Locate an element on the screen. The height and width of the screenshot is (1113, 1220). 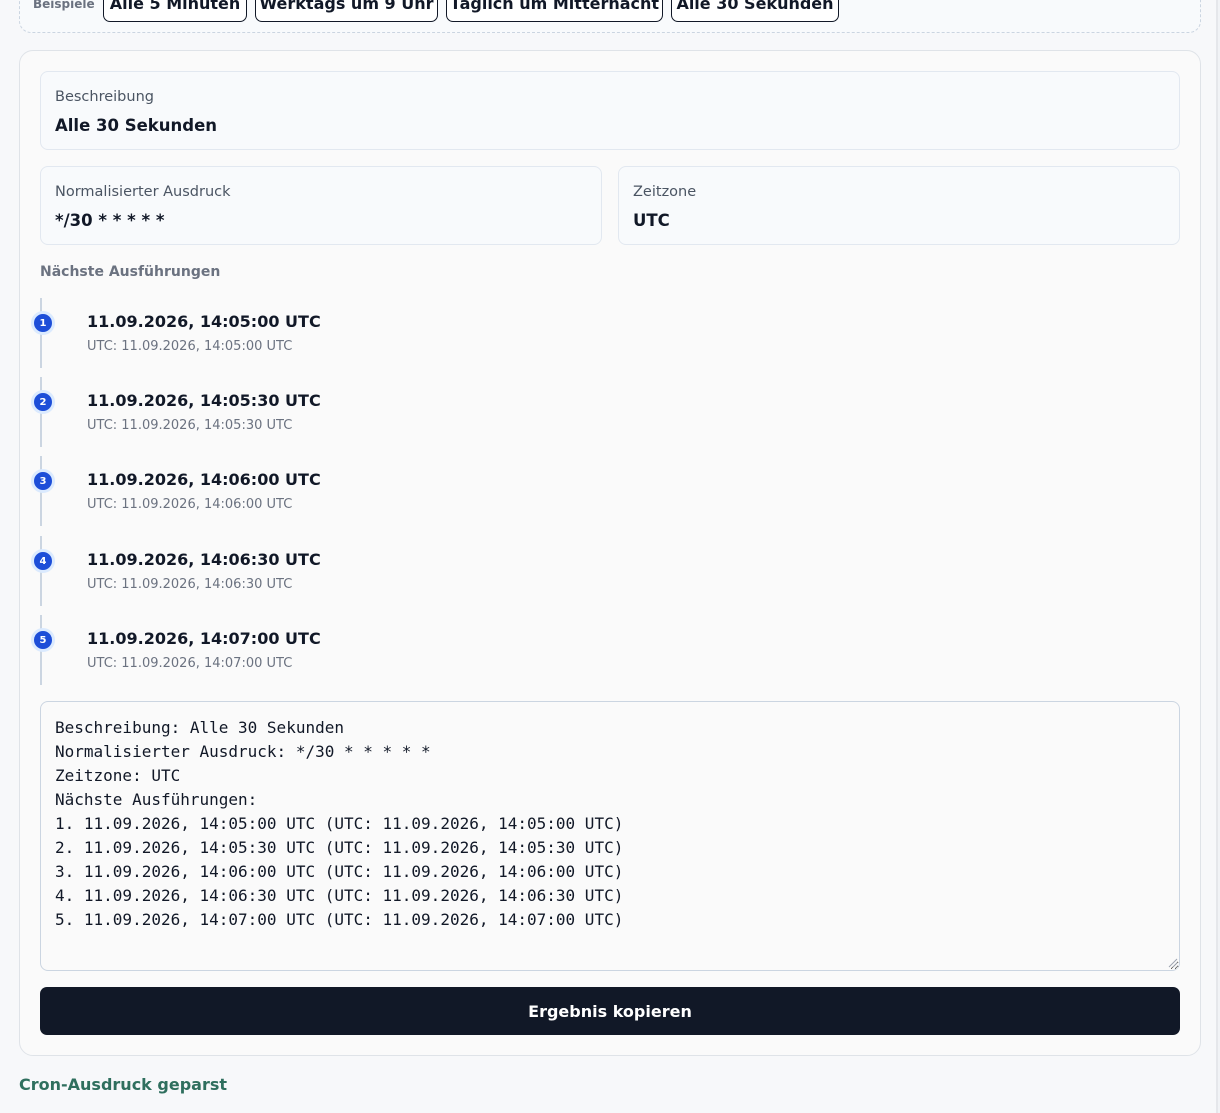
run-time: 11.09.2026, 14:06:30 UTC is located at coordinates (204, 559).